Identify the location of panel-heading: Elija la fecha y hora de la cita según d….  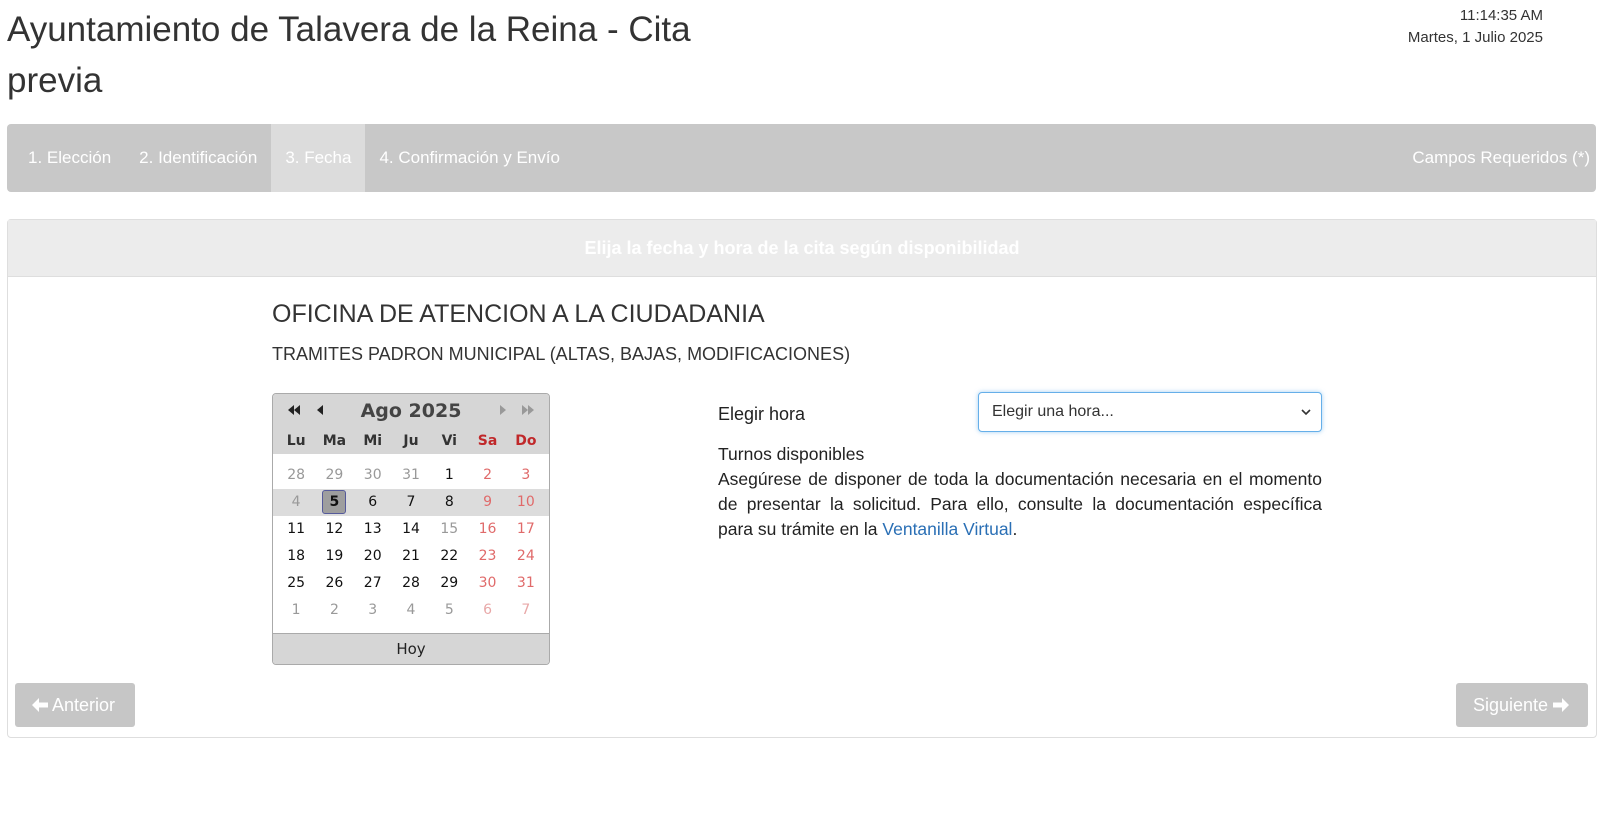
(802, 248).